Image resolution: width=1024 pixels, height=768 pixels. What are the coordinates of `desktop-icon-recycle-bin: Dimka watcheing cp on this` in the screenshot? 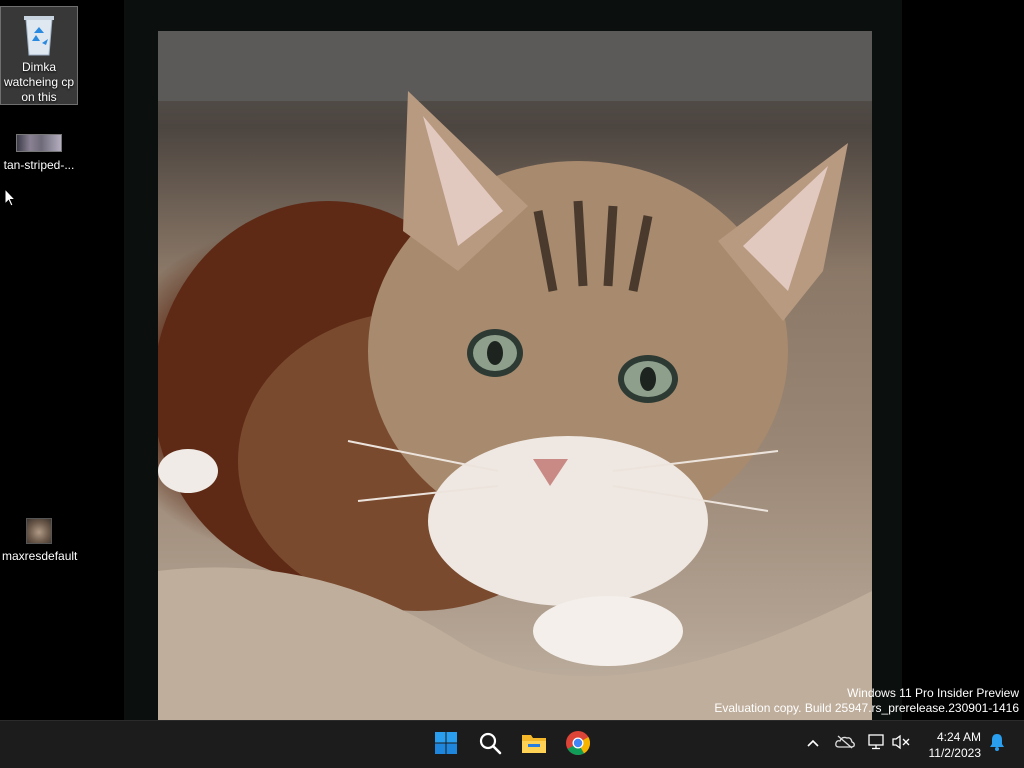 It's located at (39, 55).